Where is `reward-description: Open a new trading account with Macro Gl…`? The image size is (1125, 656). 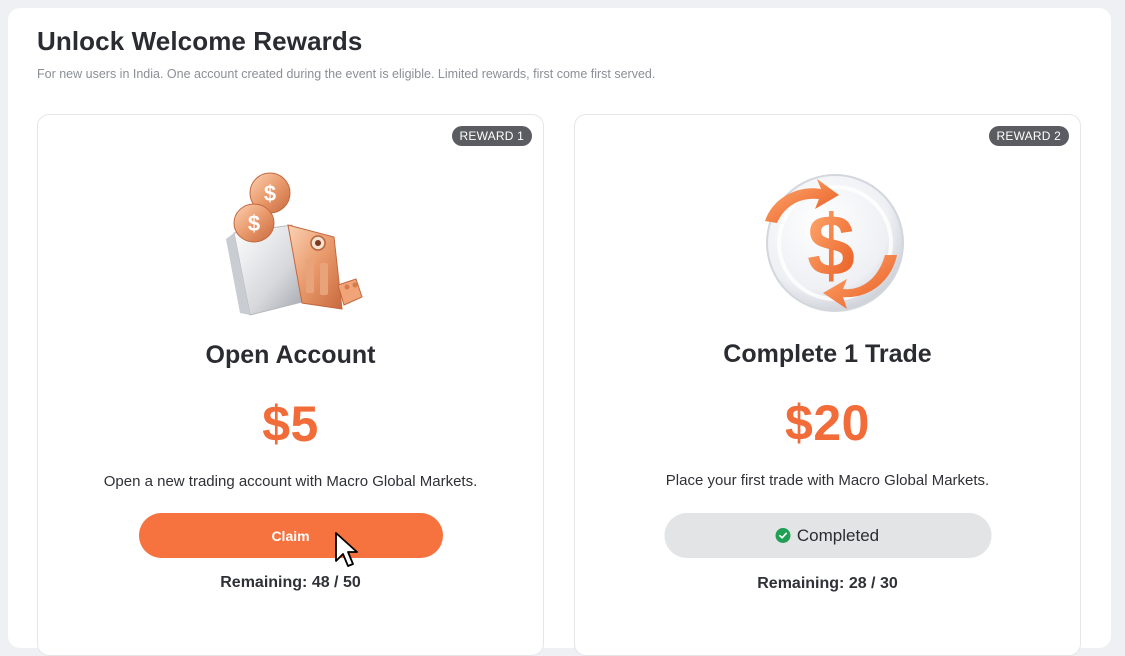
reward-description: Open a new trading account with Macro Gl… is located at coordinates (290, 481).